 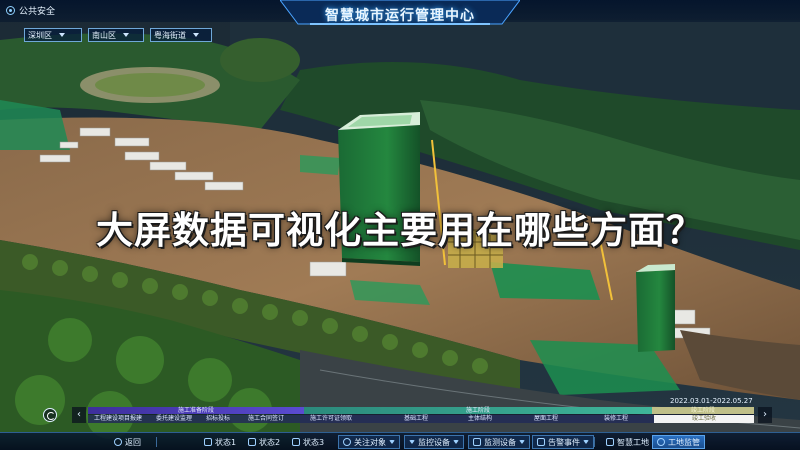 I want to click on focus-objects-label: 关注对象, so click(x=370, y=442).